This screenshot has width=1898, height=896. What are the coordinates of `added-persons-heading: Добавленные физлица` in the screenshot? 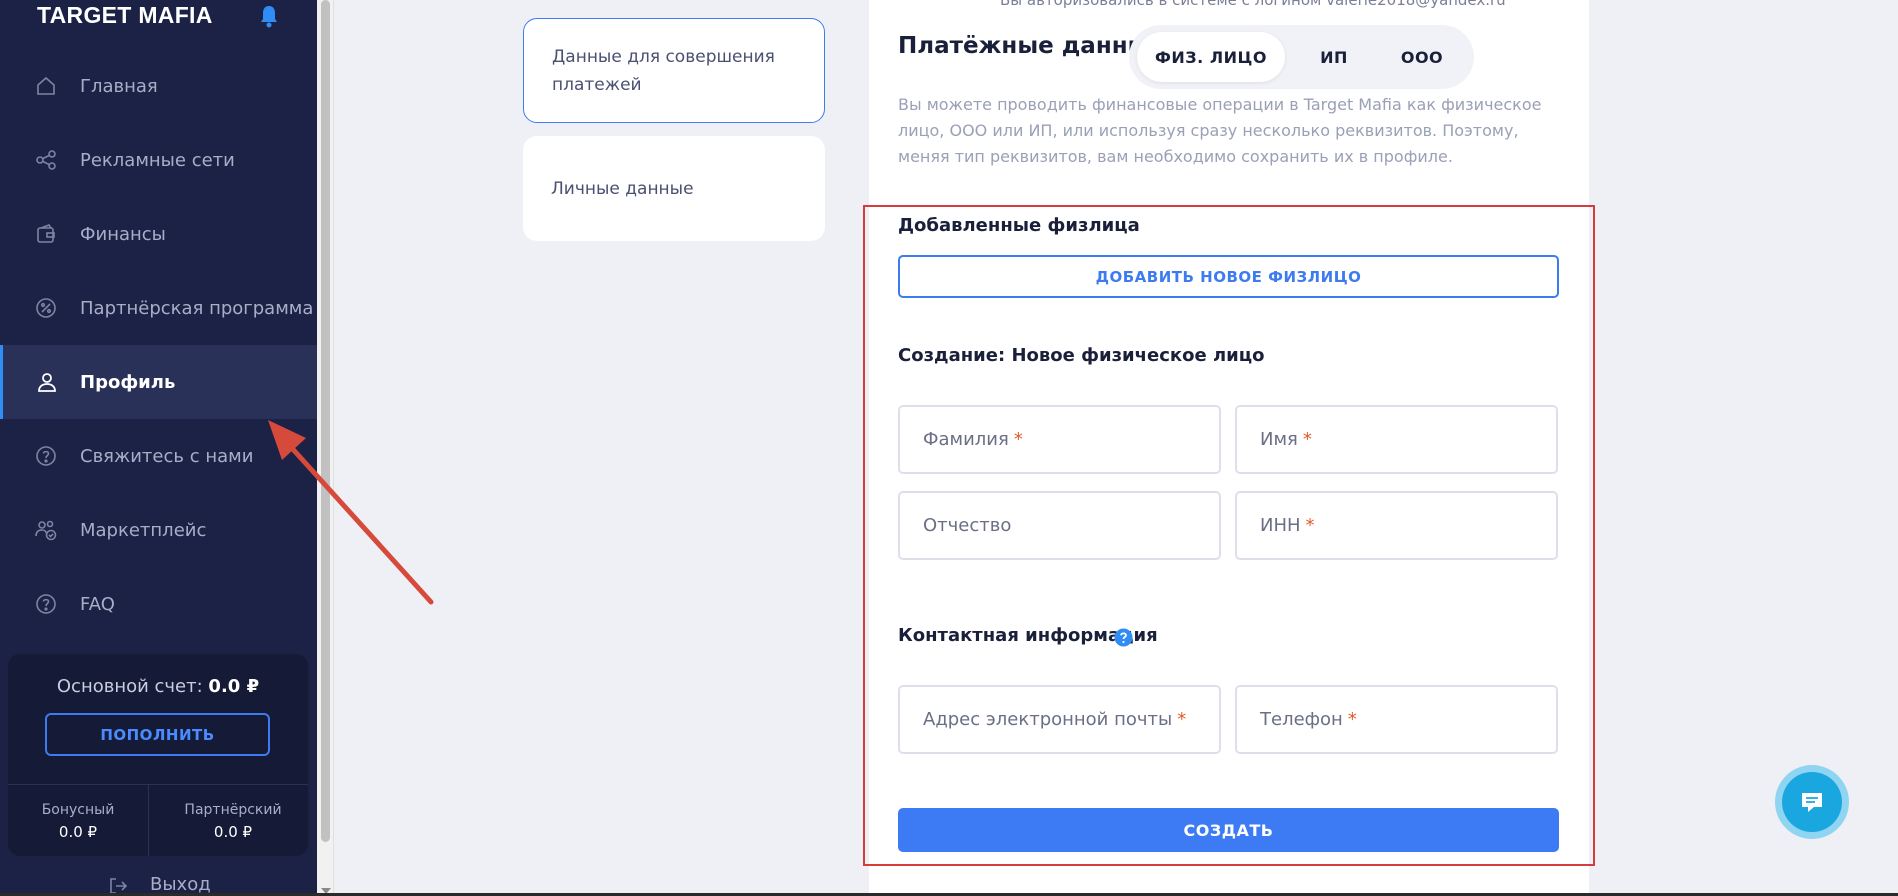 It's located at (1019, 225).